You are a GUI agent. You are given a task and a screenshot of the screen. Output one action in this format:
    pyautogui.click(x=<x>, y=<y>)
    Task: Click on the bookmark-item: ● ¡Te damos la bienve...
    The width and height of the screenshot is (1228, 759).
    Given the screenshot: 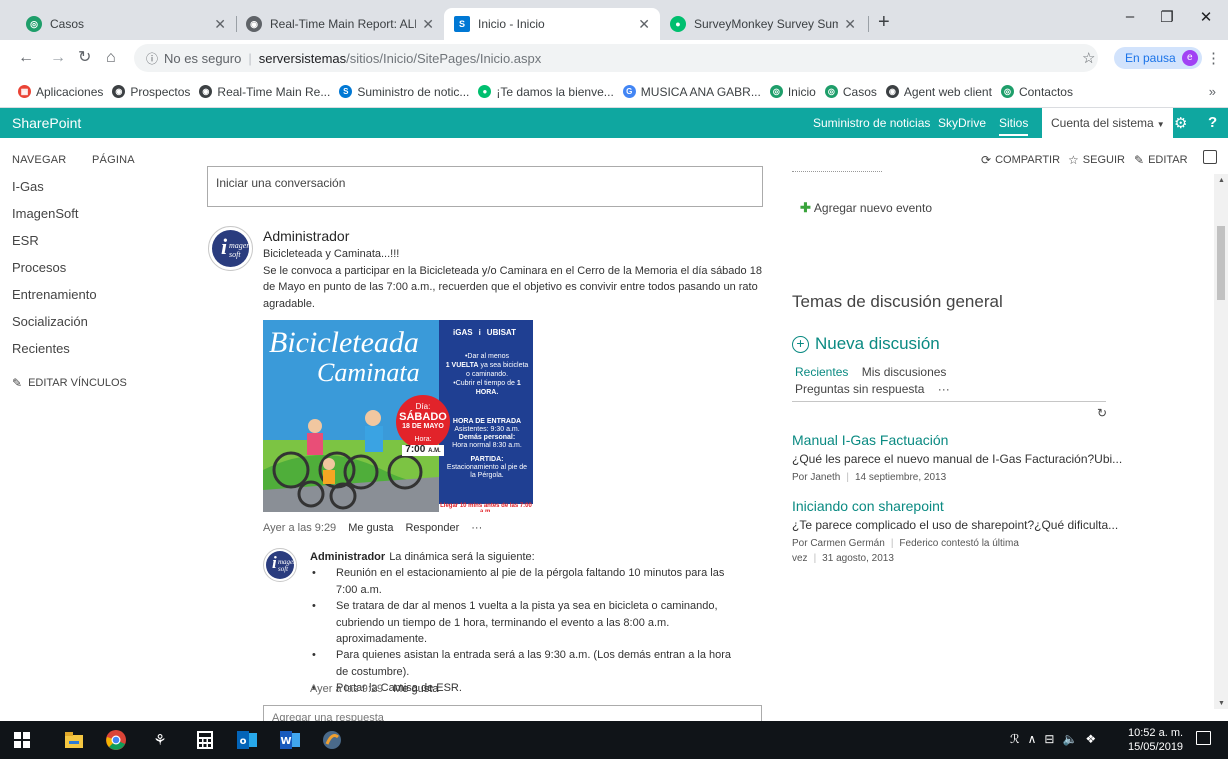 What is the action you would take?
    pyautogui.click(x=546, y=92)
    